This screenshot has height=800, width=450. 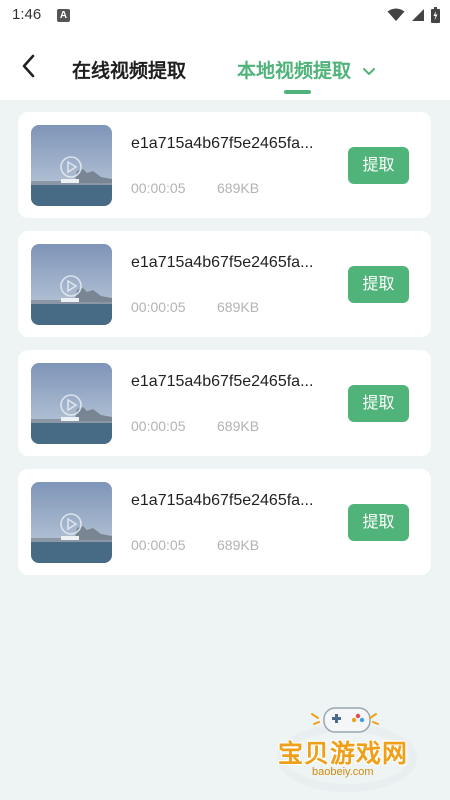 I want to click on tab-label: 本地视频提取, so click(x=294, y=71).